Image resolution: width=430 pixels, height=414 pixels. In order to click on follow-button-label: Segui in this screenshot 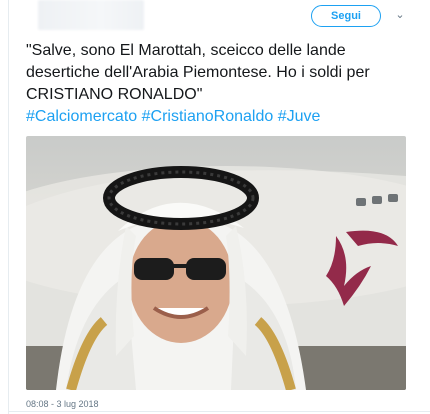, I will do `click(346, 16)`.